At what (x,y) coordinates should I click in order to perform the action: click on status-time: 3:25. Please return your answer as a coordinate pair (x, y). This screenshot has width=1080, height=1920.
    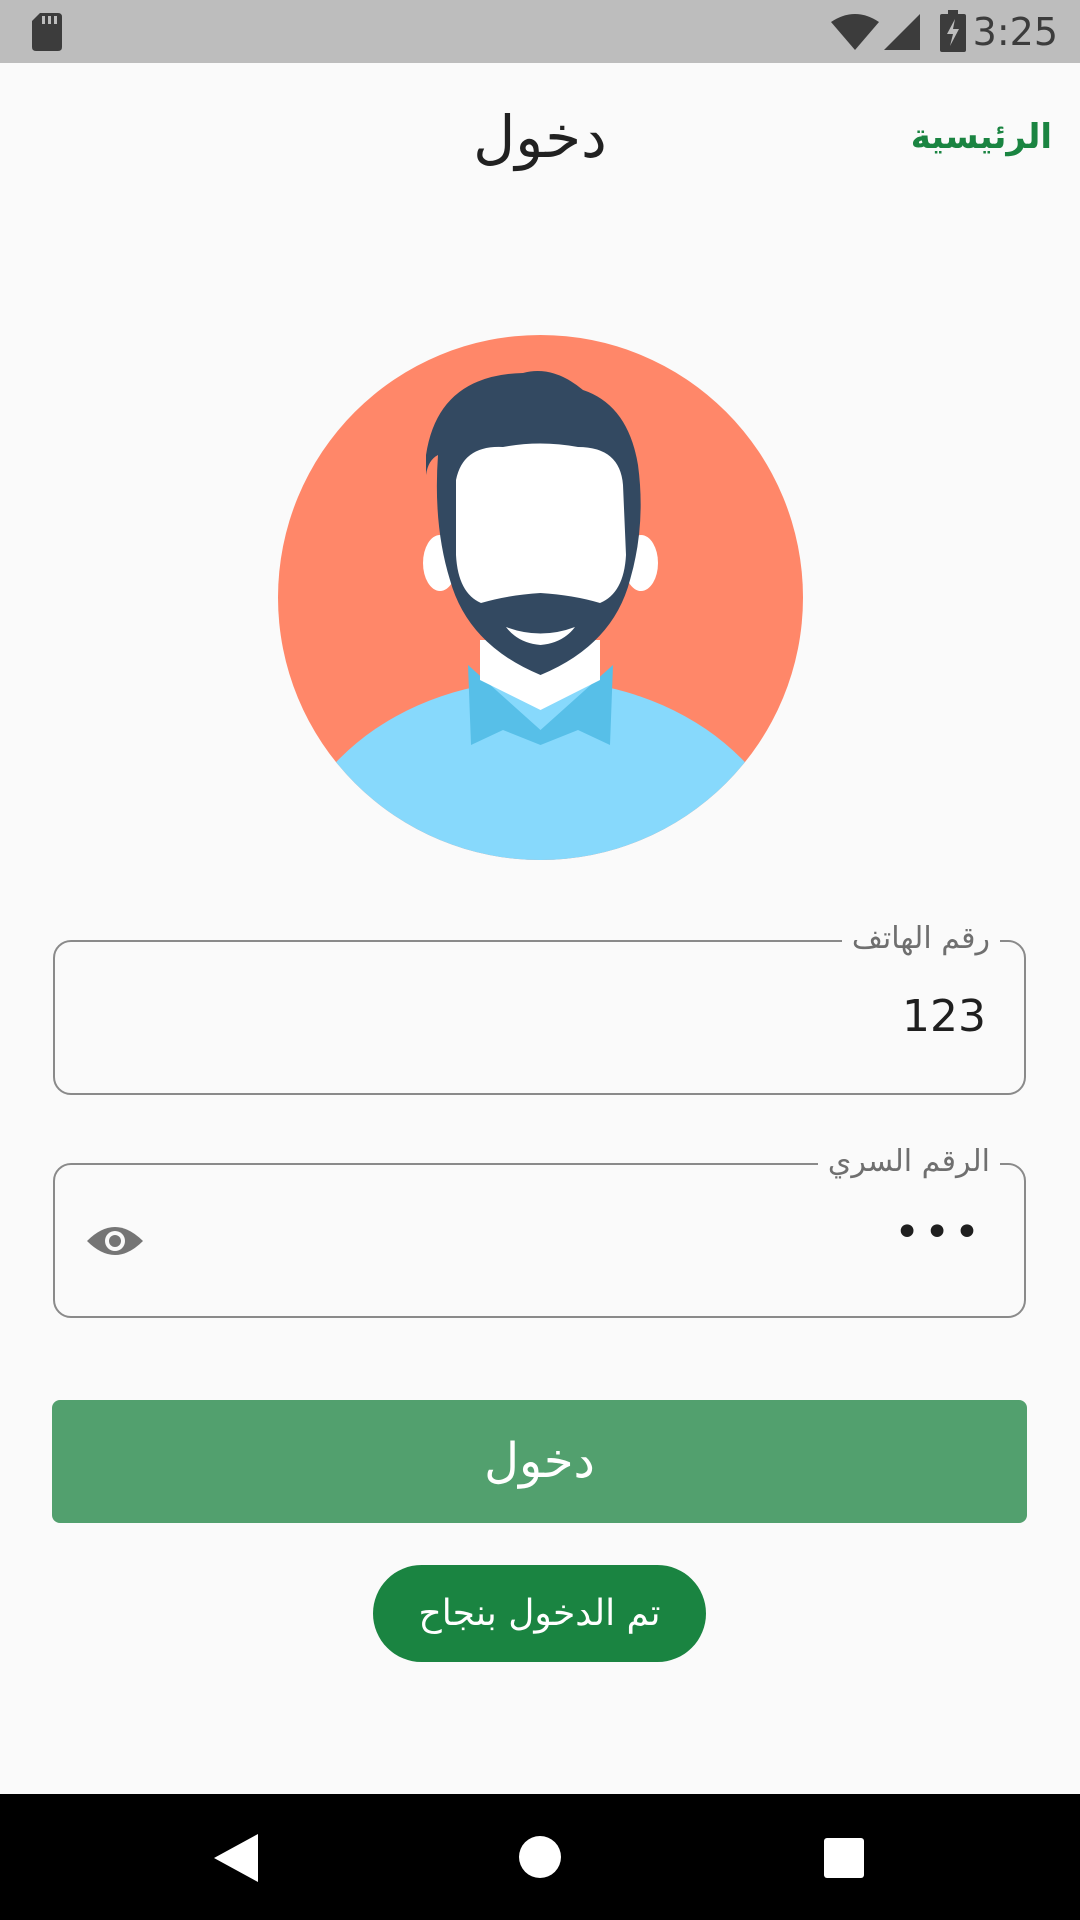
    Looking at the image, I should click on (1015, 32).